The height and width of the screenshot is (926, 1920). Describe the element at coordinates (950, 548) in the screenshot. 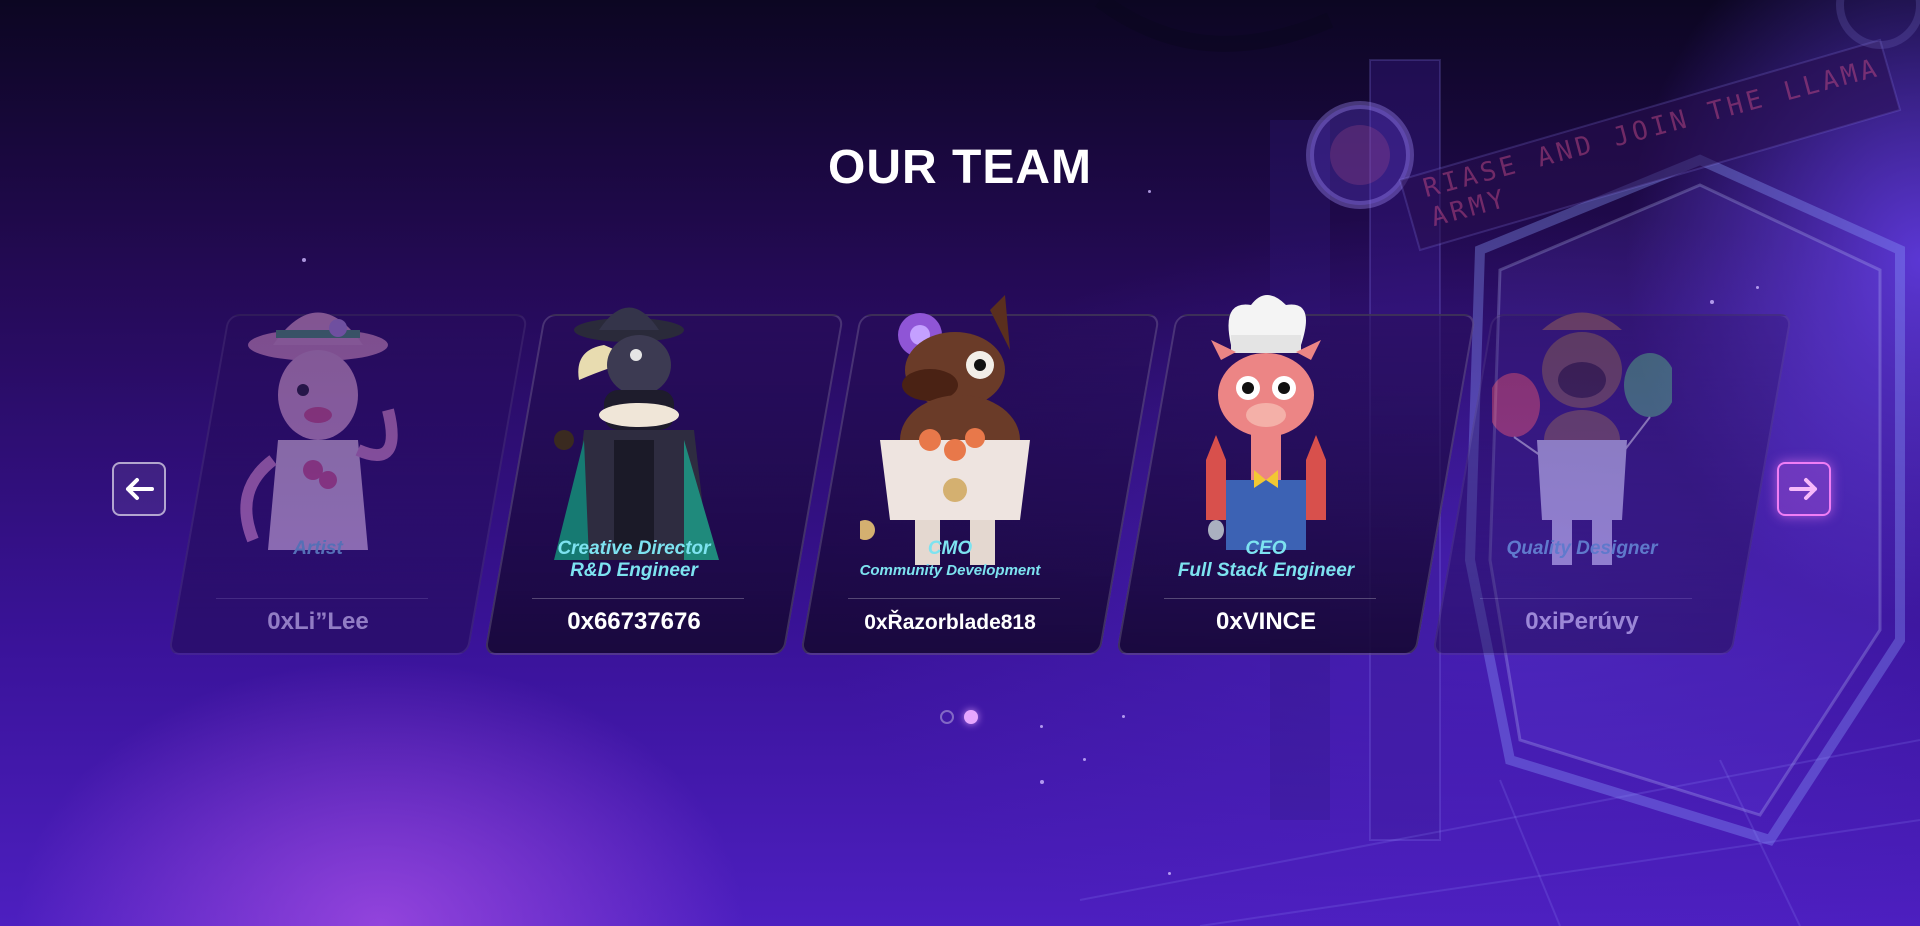

I see `role-line1: CMO` at that location.